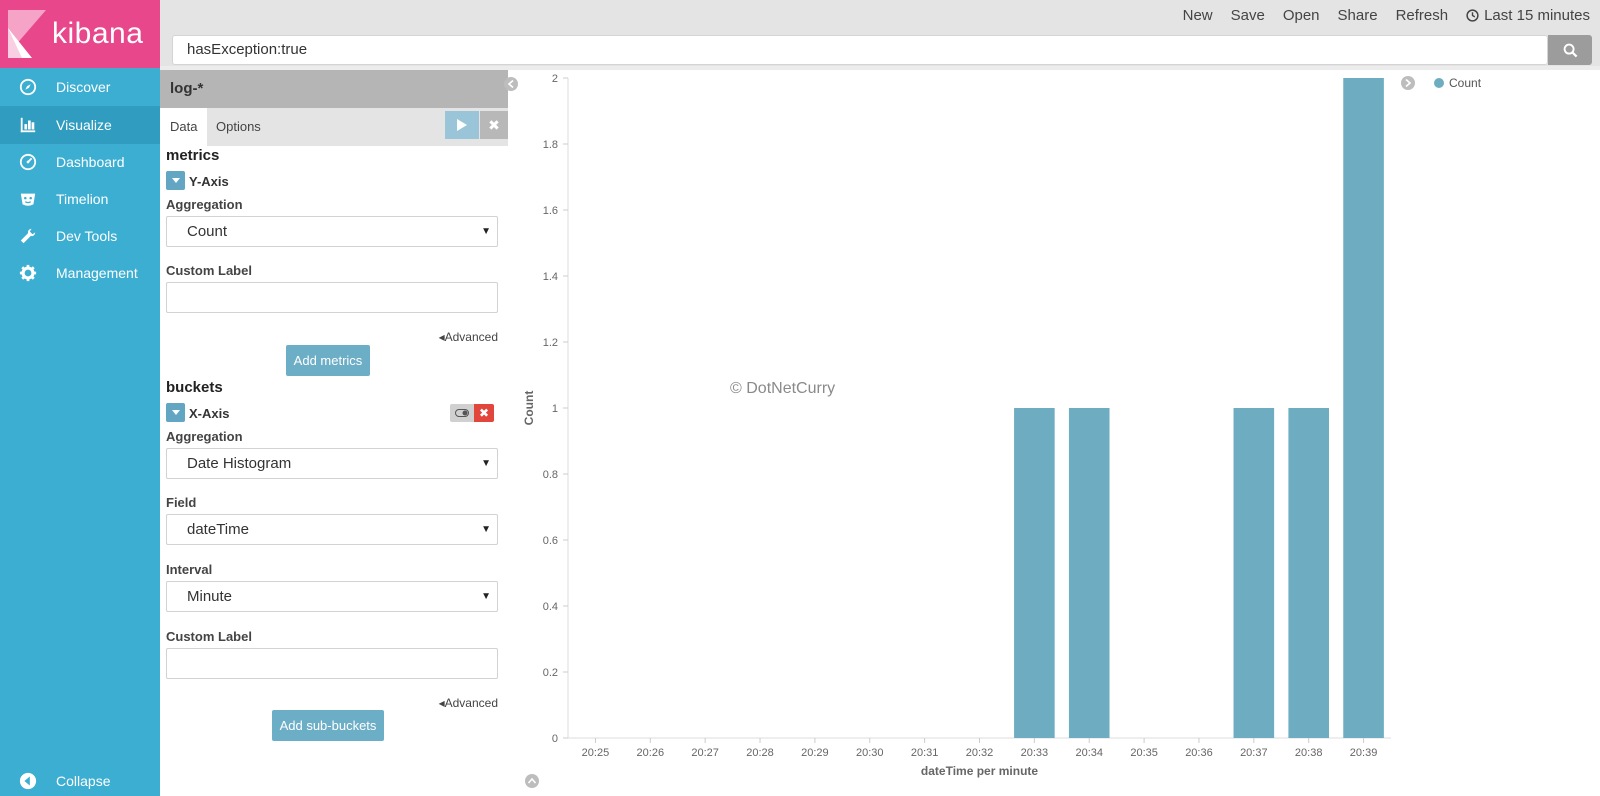  What do you see at coordinates (97, 273) in the screenshot?
I see `sidebar-item-label: Management` at bounding box center [97, 273].